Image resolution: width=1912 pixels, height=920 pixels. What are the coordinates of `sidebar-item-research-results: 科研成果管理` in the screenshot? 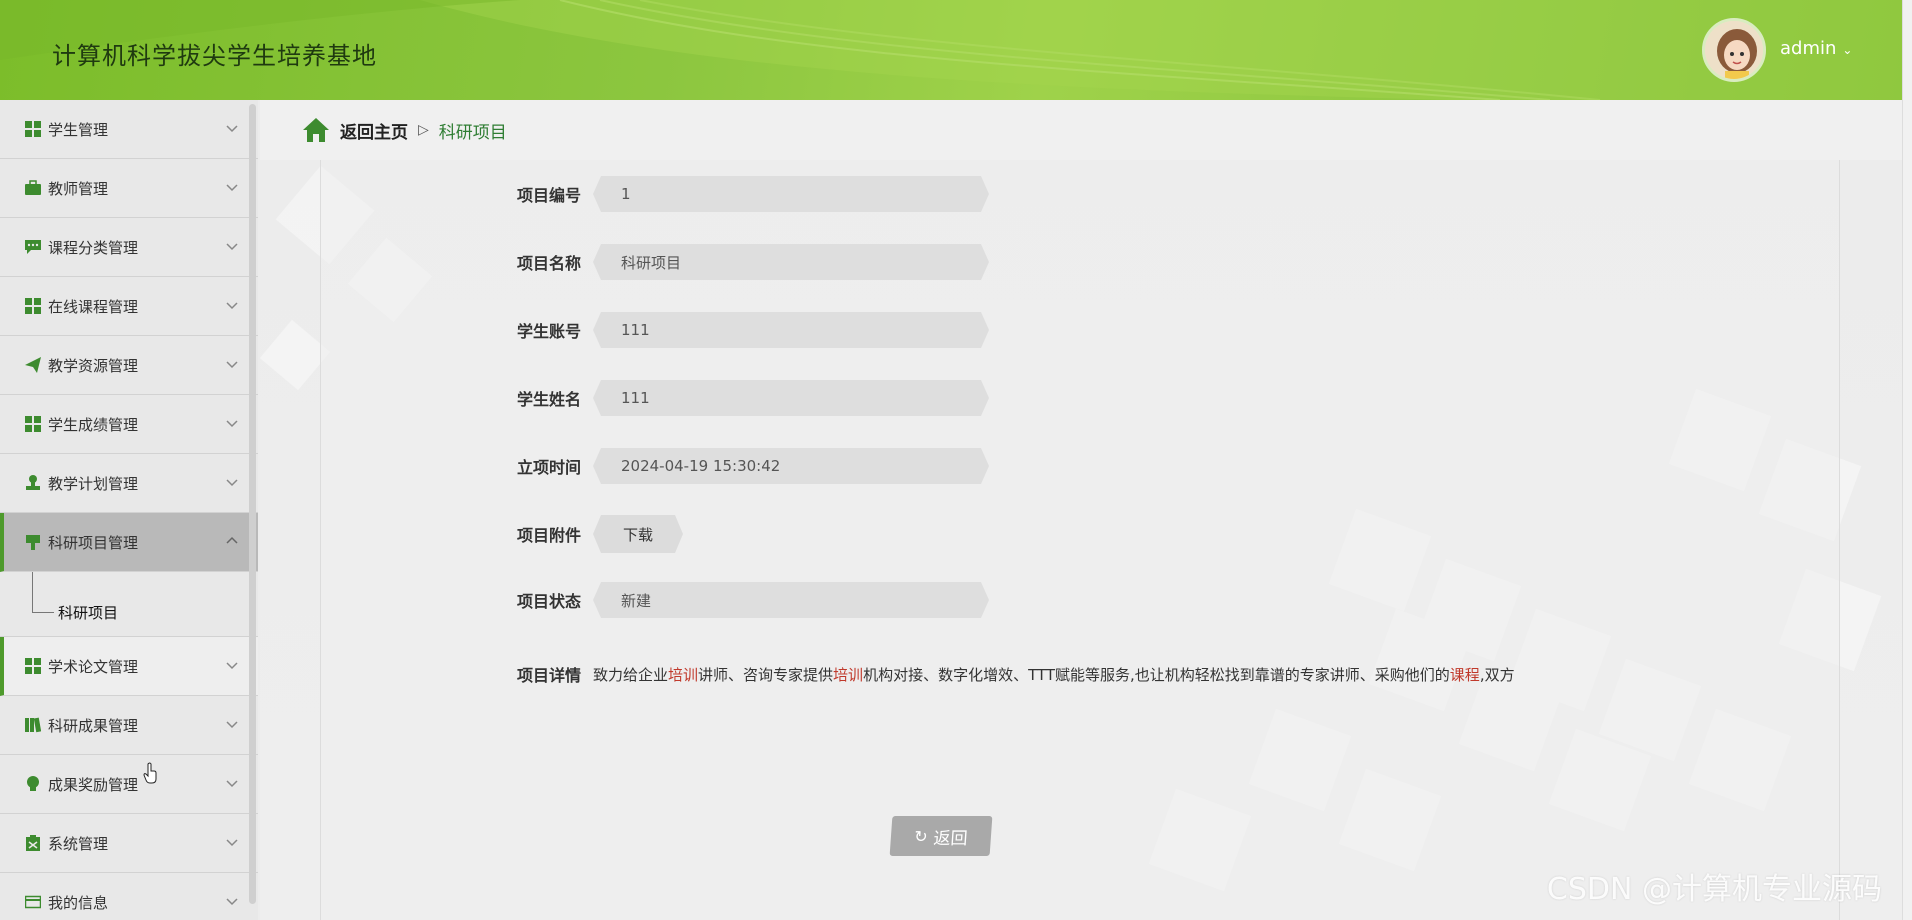 It's located at (129, 725).